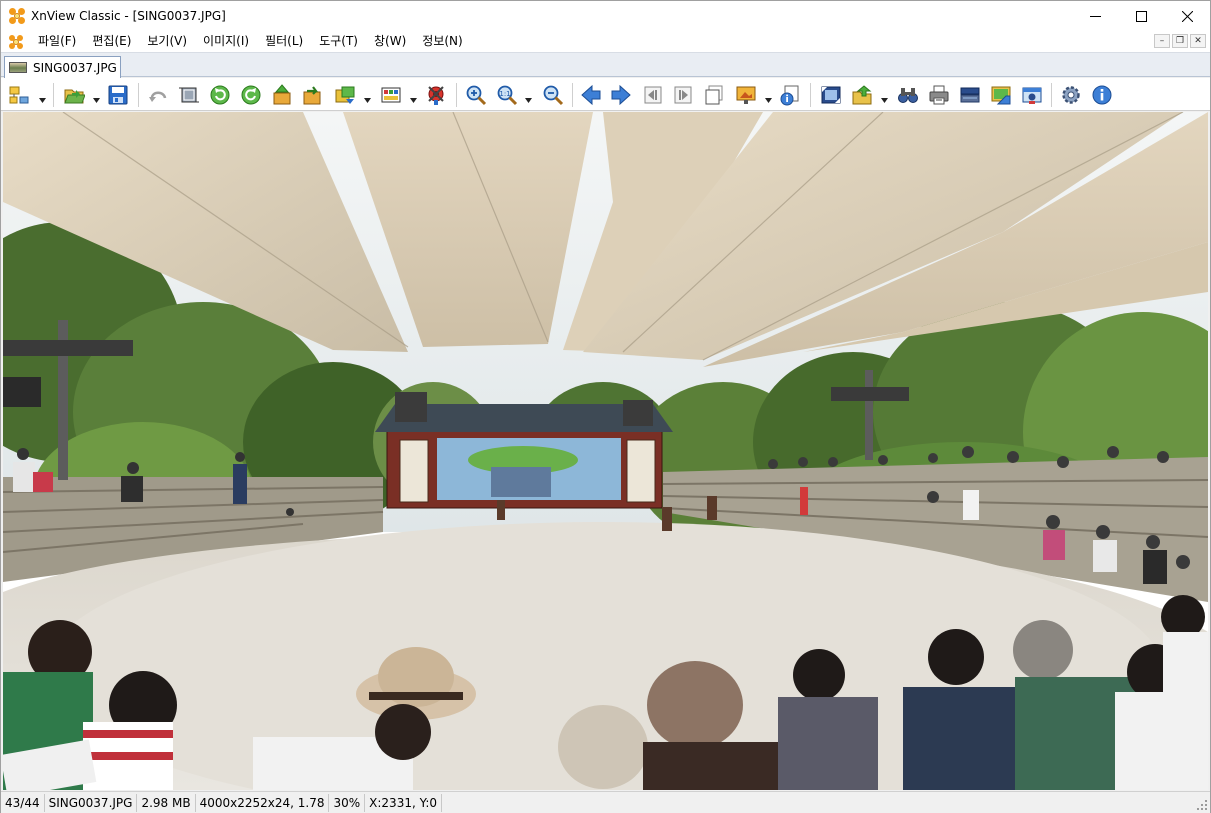 The image size is (1211, 813). I want to click on open-button, so click(74, 95).